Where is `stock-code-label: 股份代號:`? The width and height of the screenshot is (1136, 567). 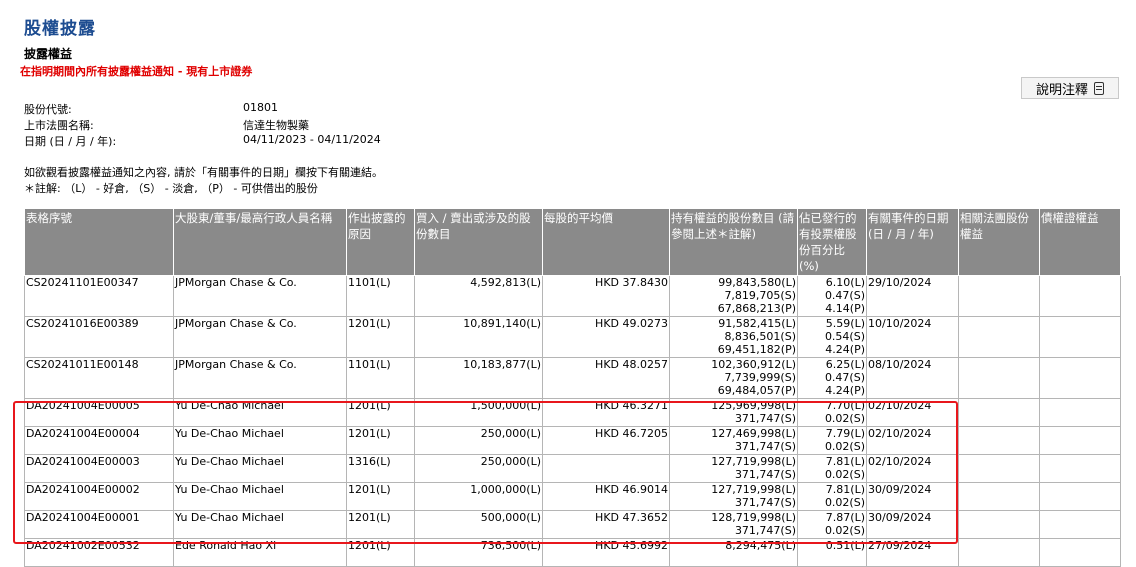
stock-code-label: 股份代號: is located at coordinates (48, 109).